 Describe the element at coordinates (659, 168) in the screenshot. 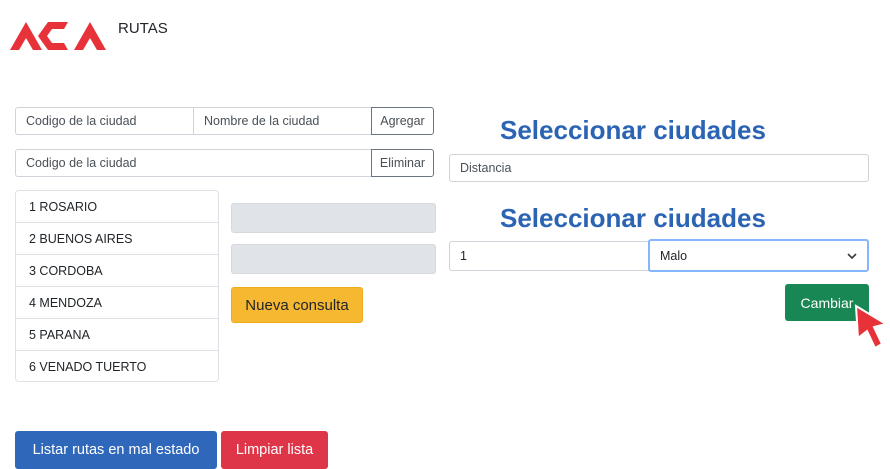

I see `distance-input: Distancia` at that location.